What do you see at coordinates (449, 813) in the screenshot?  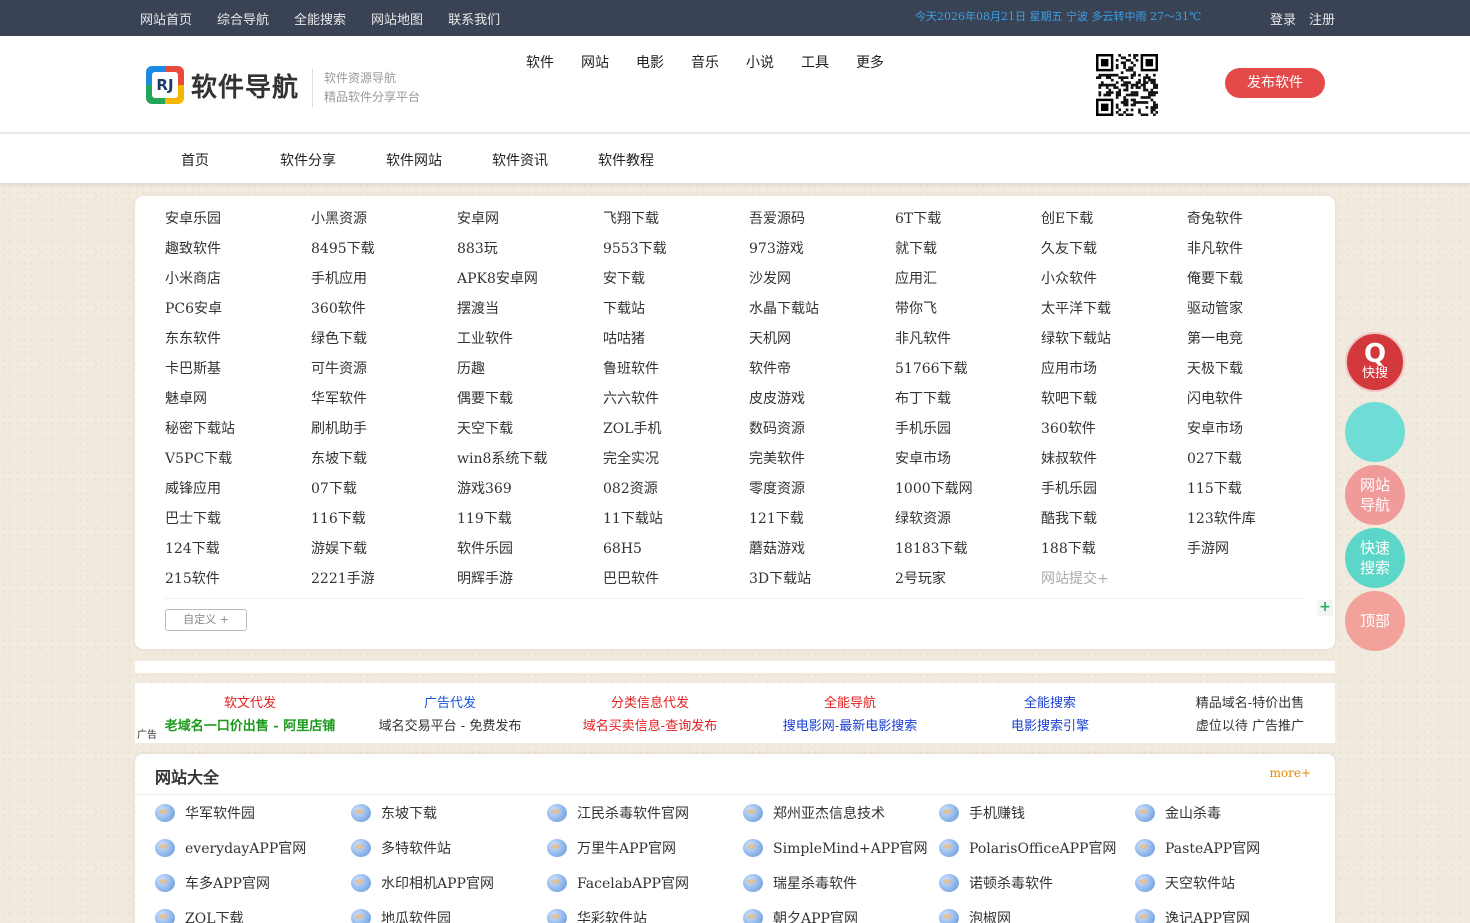 I see `site-item: 东坡下载` at bounding box center [449, 813].